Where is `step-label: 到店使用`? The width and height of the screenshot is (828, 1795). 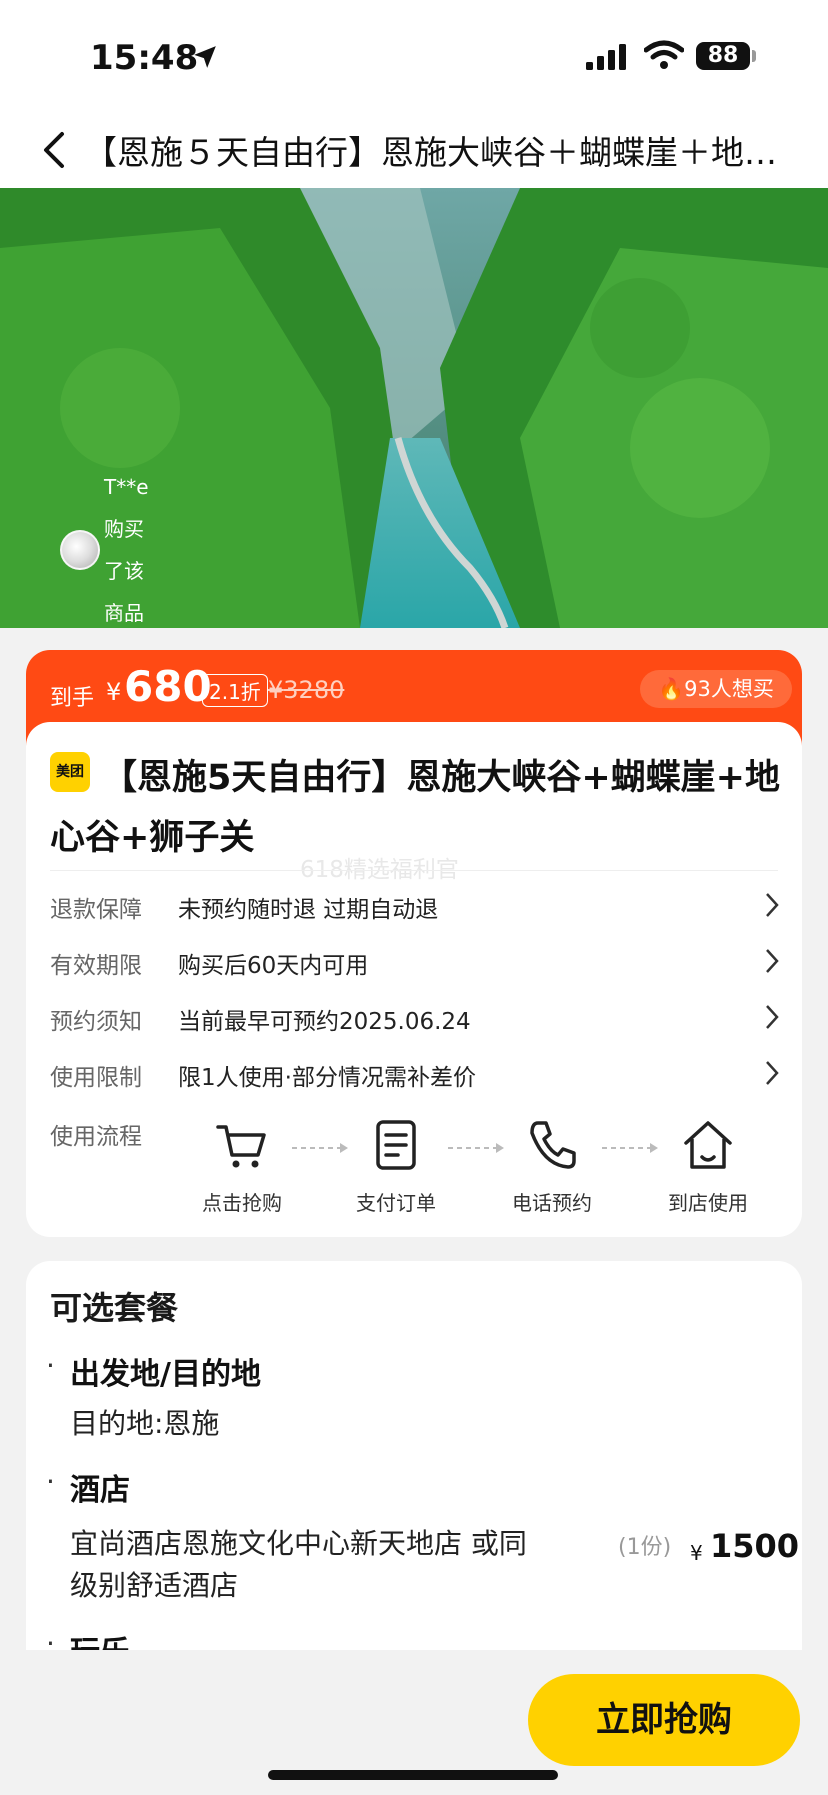
step-label: 到店使用 is located at coordinates (708, 1203).